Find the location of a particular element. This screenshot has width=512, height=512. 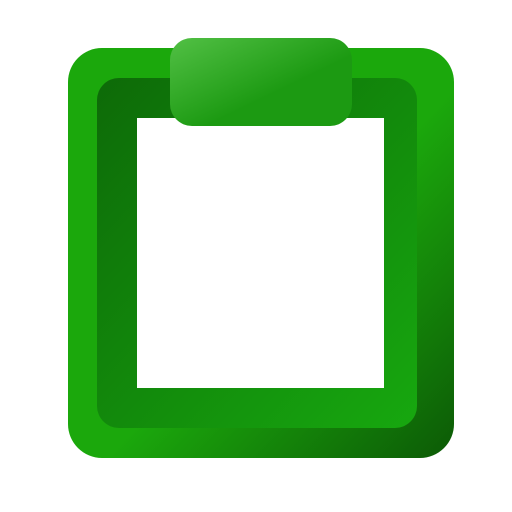

clipboard-clip is located at coordinates (261, 82).